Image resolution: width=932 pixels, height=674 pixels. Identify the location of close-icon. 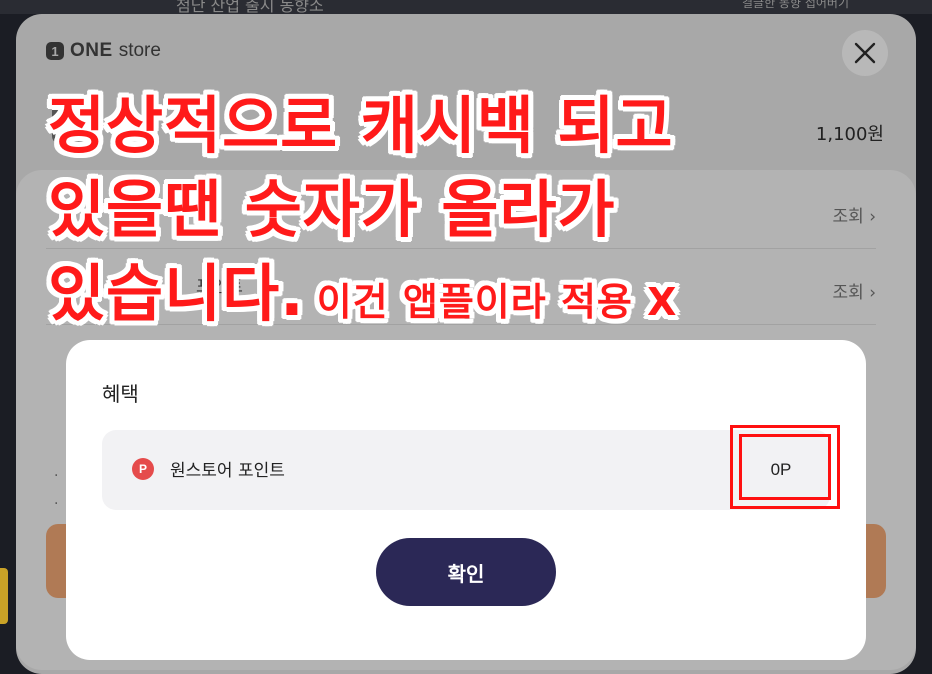
(865, 53).